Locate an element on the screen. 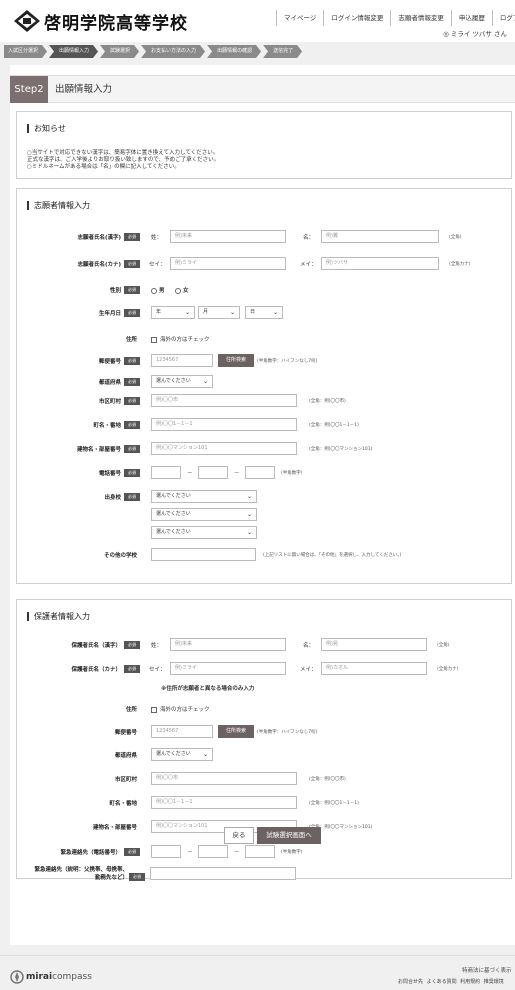  crumb-complete: 送信完了 is located at coordinates (282, 51).